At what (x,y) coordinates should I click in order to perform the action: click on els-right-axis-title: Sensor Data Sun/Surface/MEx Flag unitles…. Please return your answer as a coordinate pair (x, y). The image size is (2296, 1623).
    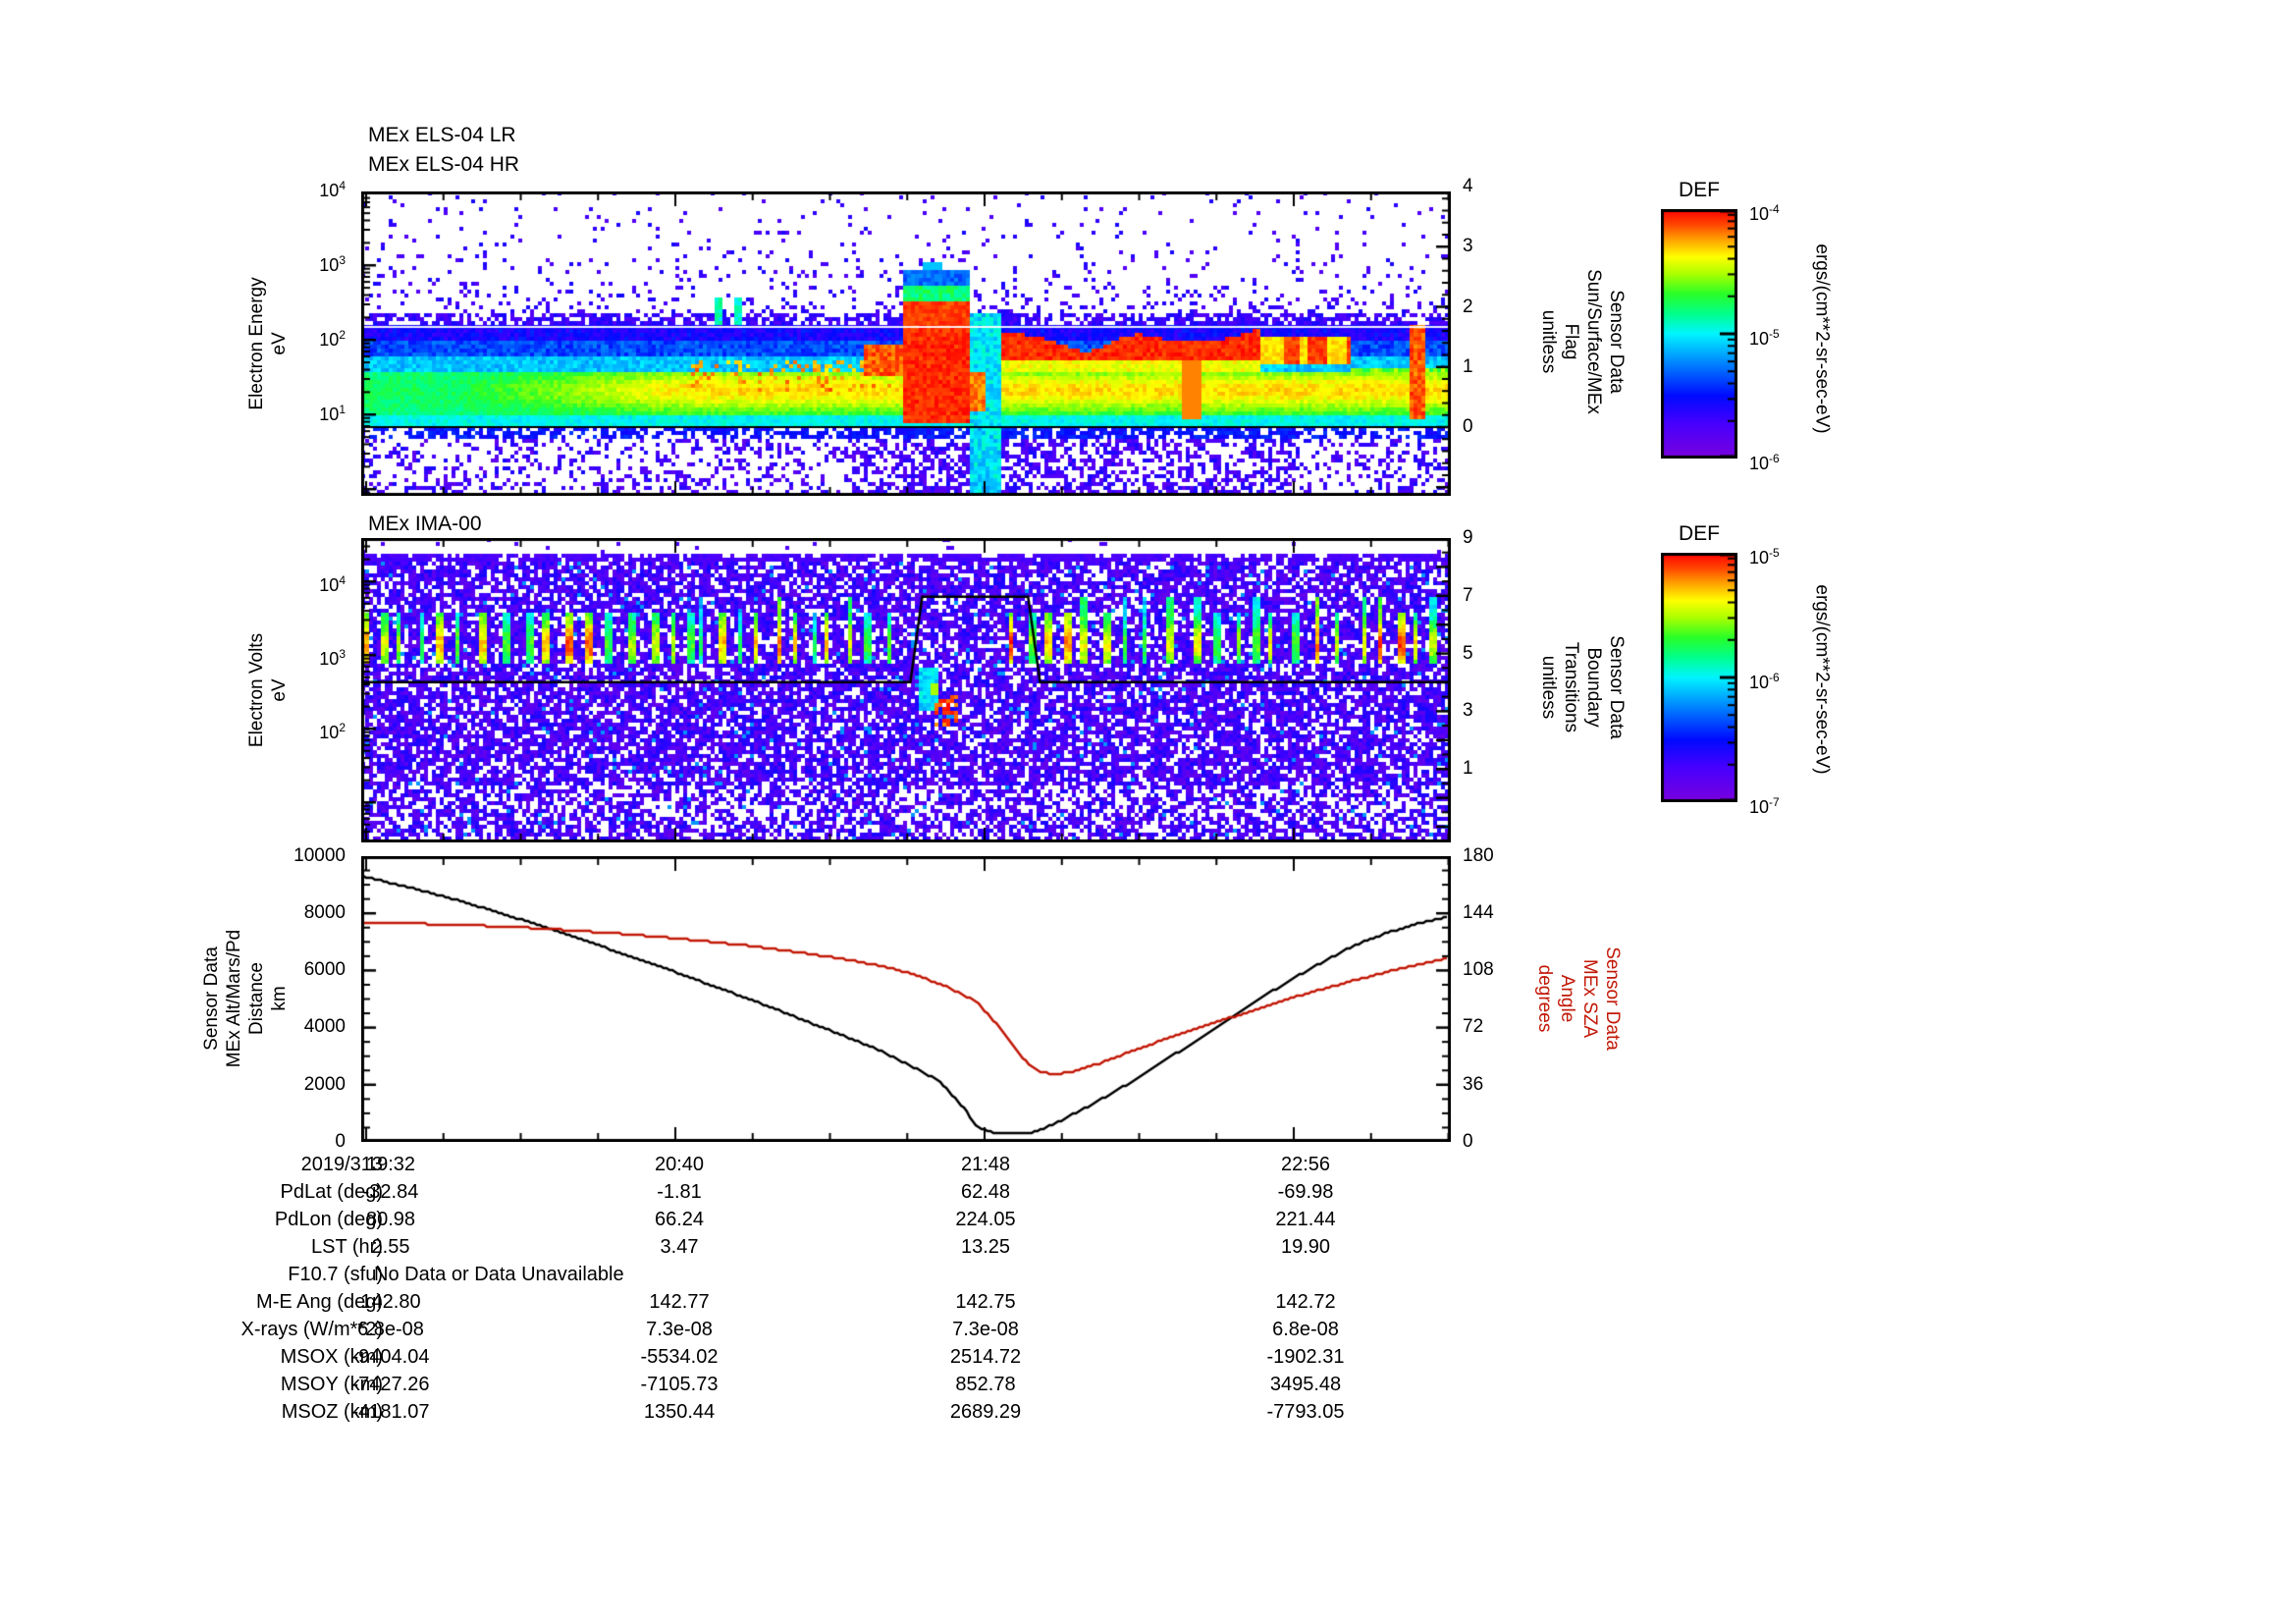
    Looking at the image, I should click on (1583, 341).